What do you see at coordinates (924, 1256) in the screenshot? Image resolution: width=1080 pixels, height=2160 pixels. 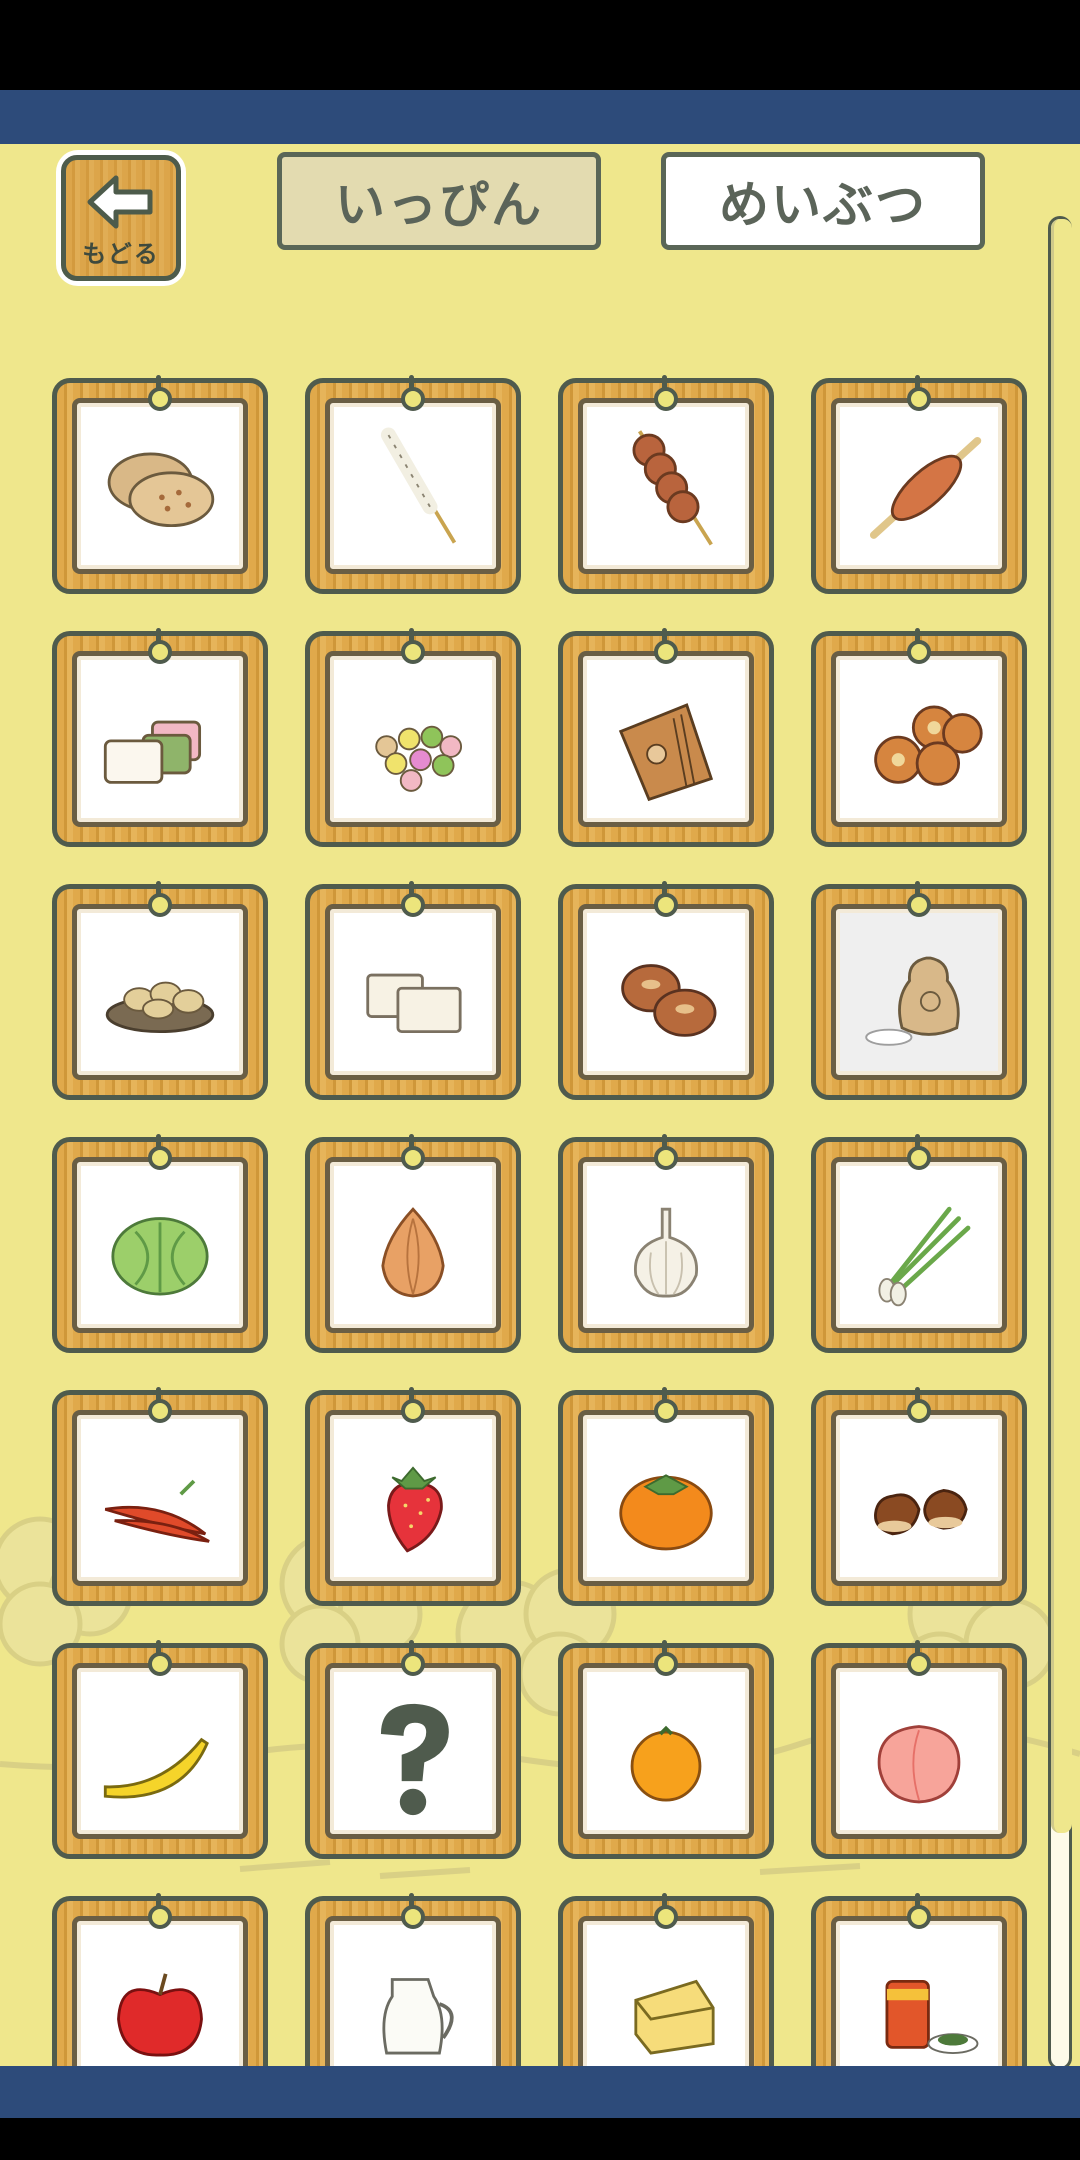 I see `green-onion-icon` at bounding box center [924, 1256].